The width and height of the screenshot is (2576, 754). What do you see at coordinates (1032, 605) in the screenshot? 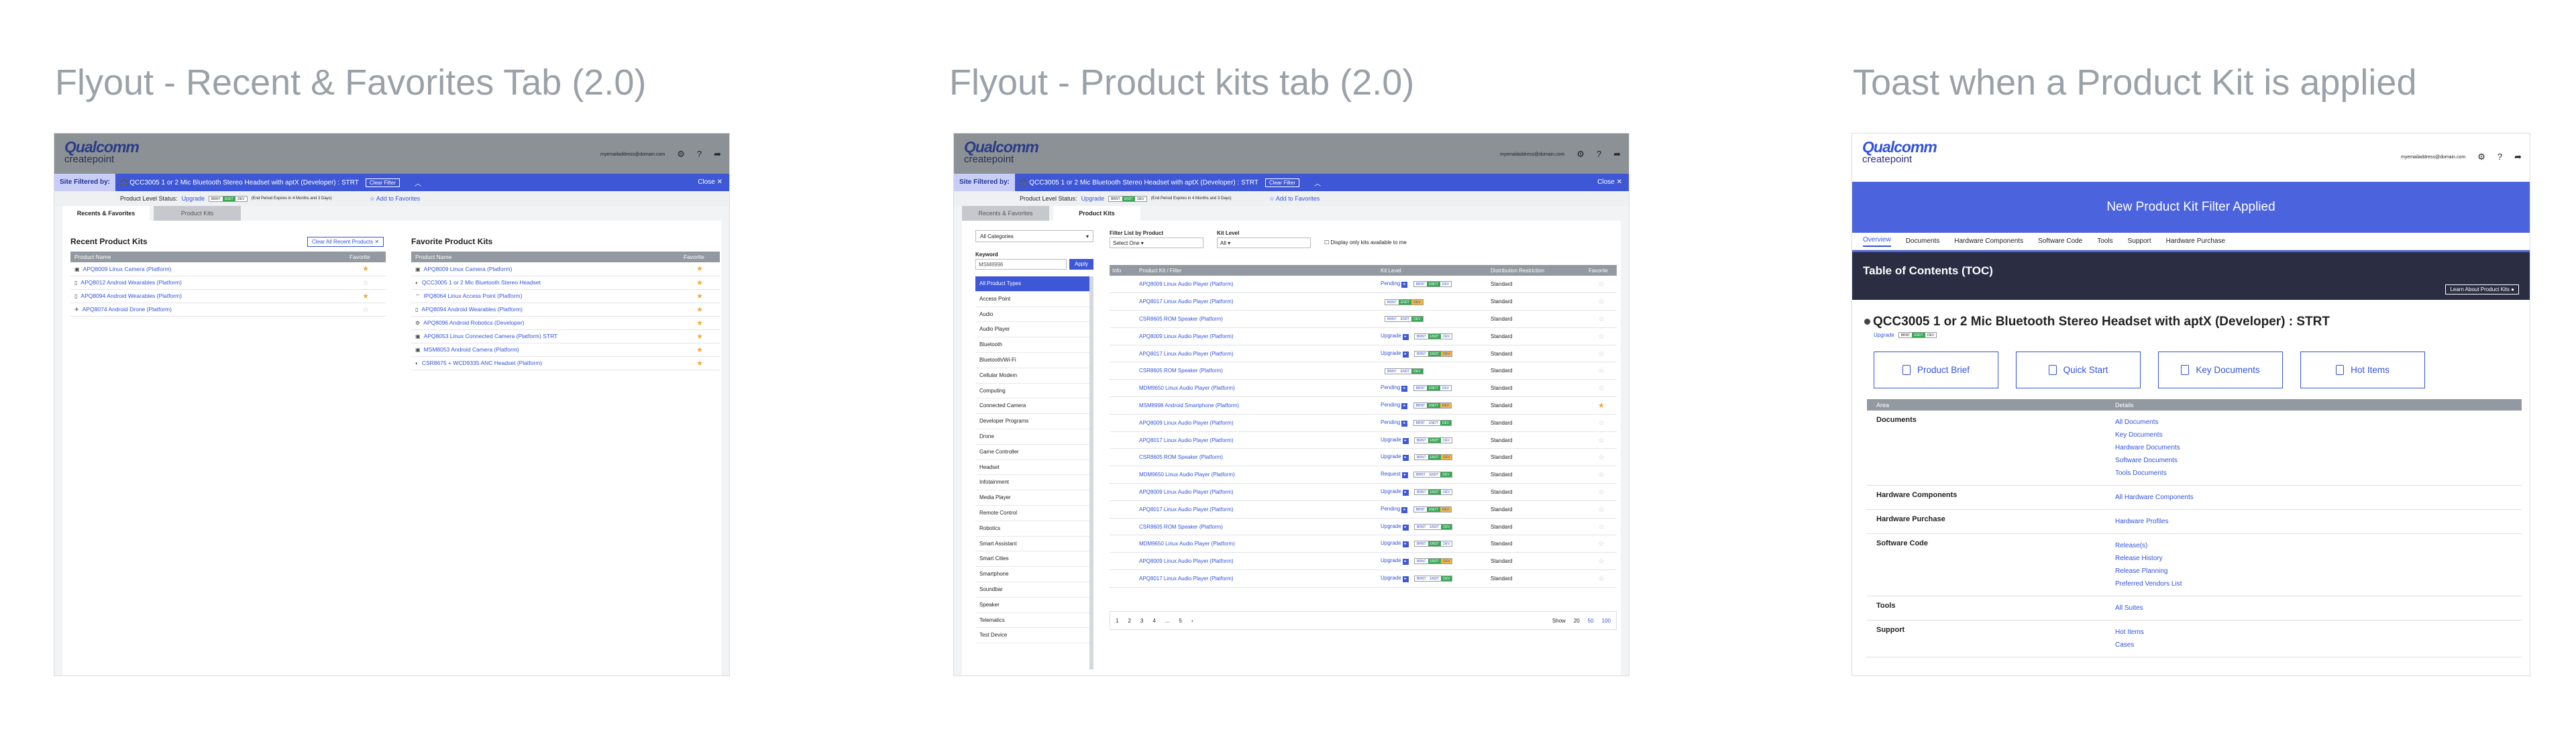
I see `product-type-item: Speaker` at bounding box center [1032, 605].